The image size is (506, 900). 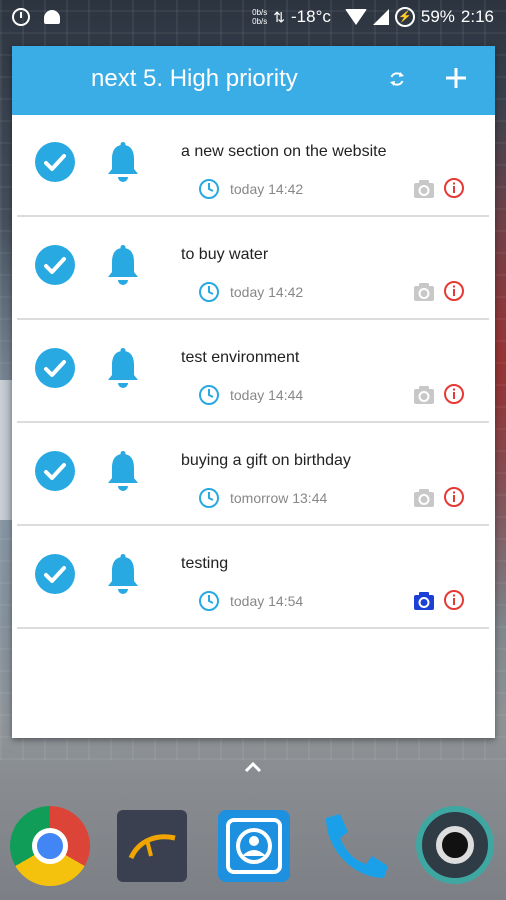 I want to click on refresh-icon, so click(x=397, y=79).